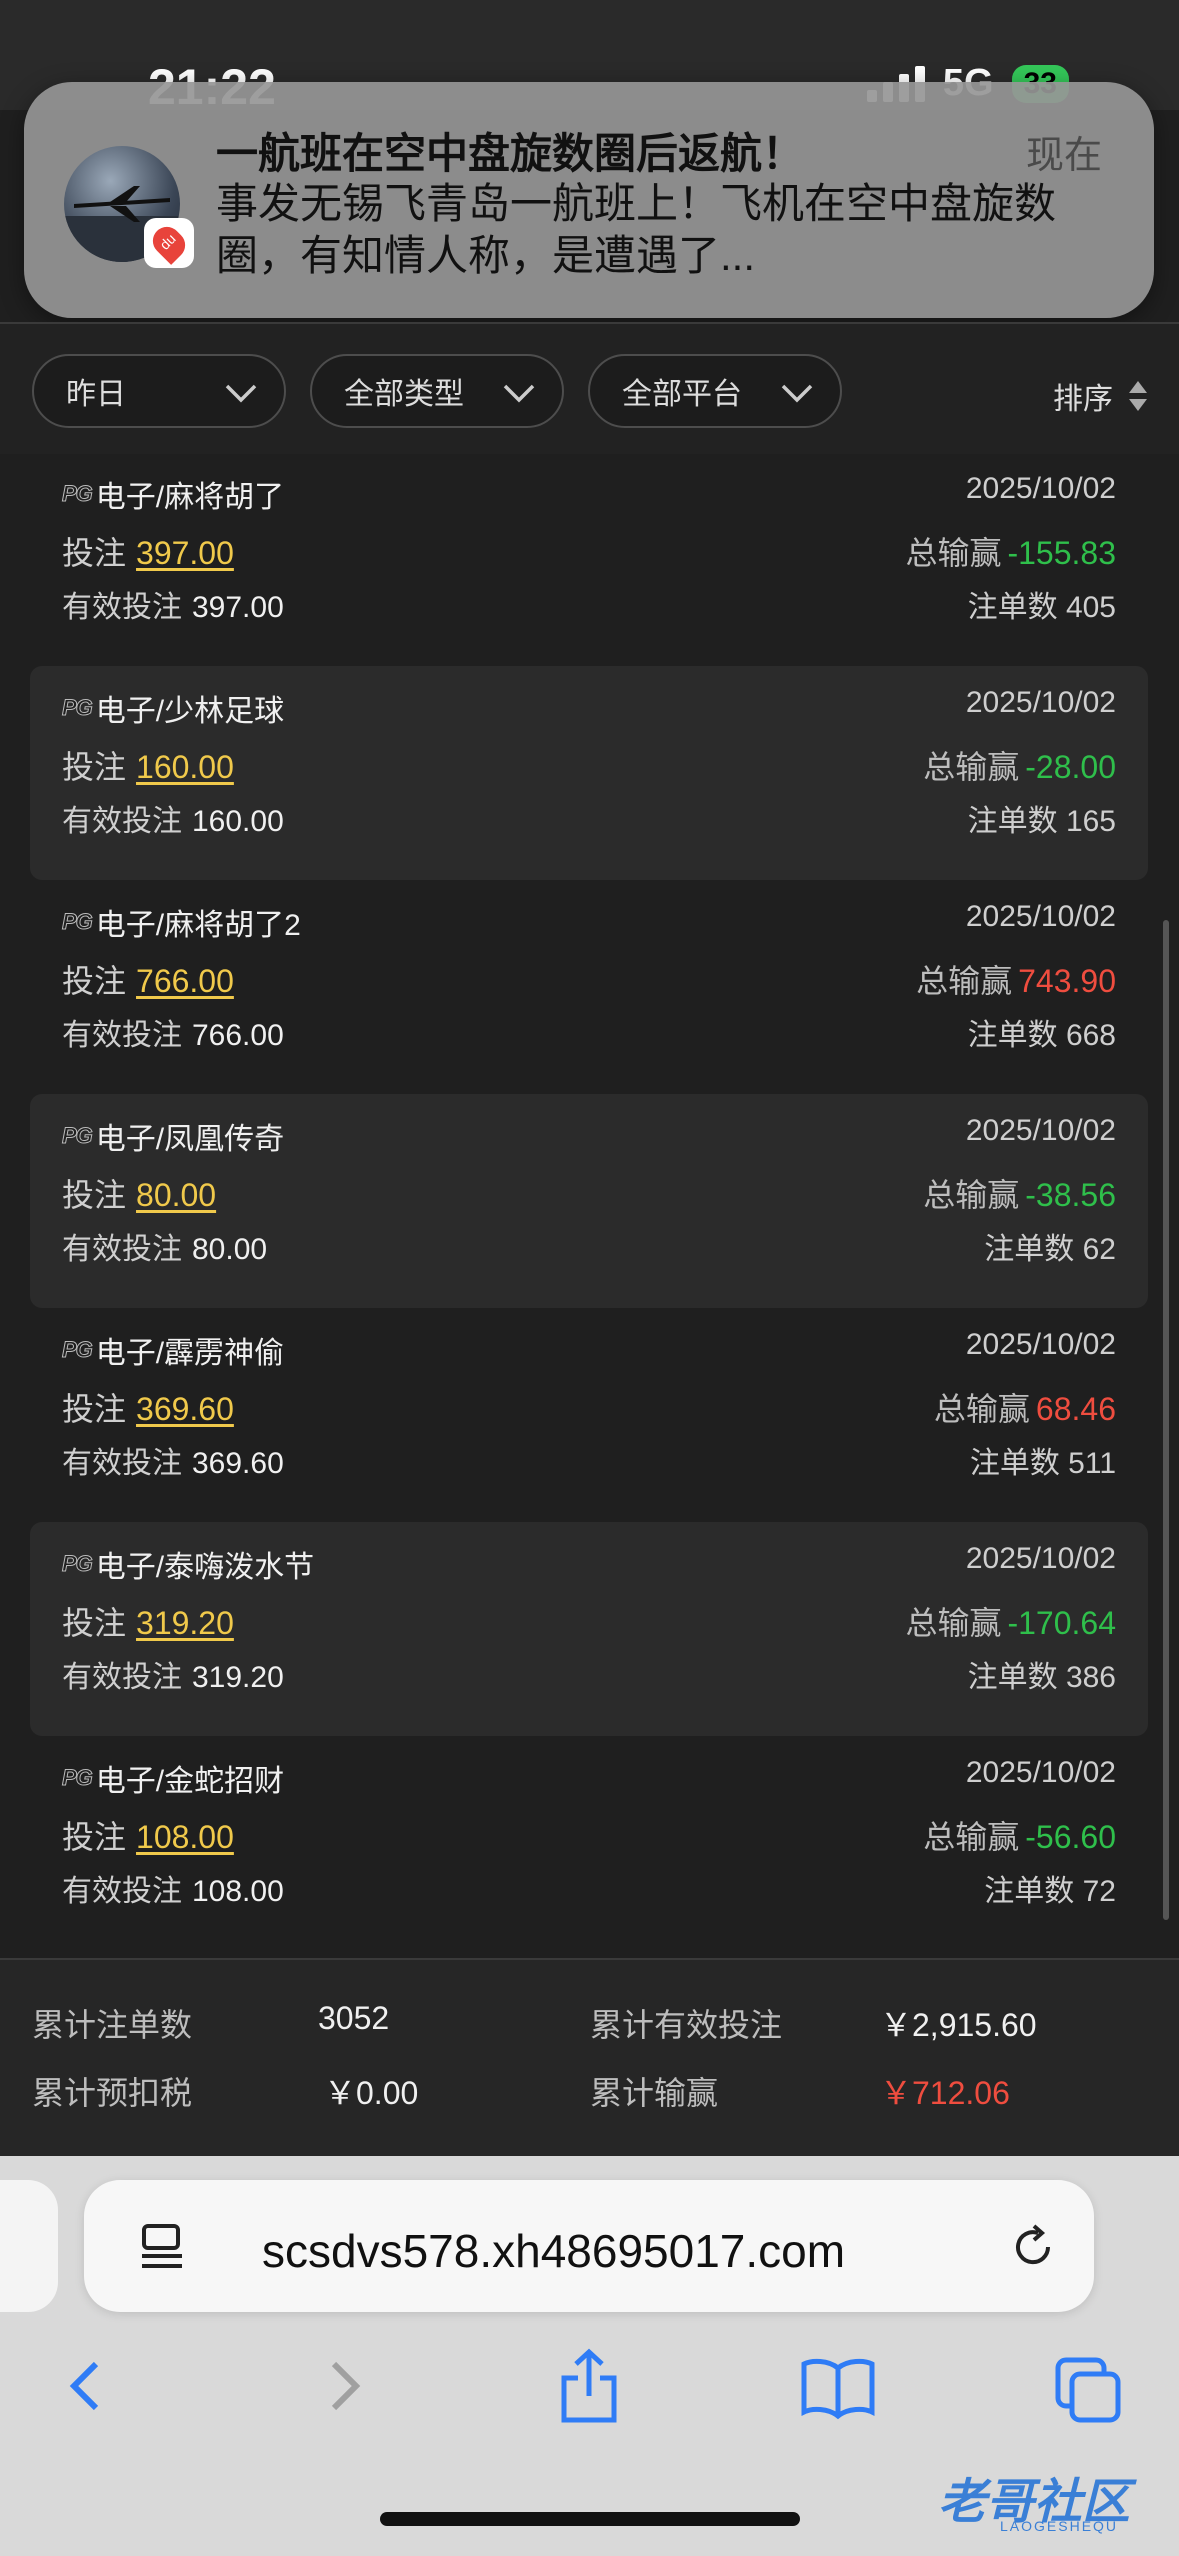 The image size is (1179, 2556). I want to click on game-name: 电子/金蛇招财, so click(190, 1781).